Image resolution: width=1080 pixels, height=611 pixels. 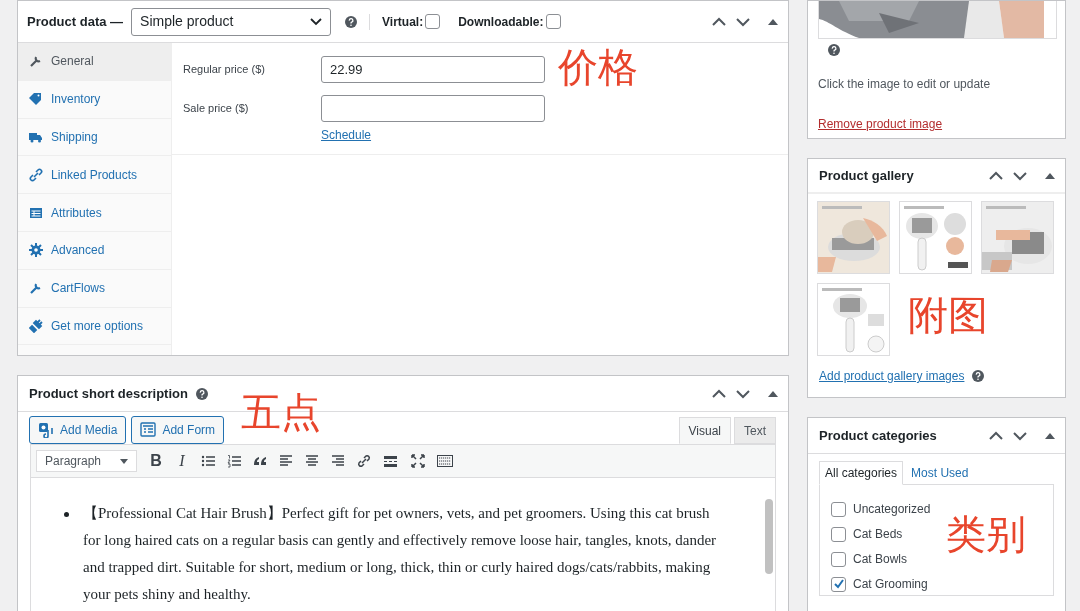 What do you see at coordinates (124, 461) in the screenshot?
I see `caret-down-icon` at bounding box center [124, 461].